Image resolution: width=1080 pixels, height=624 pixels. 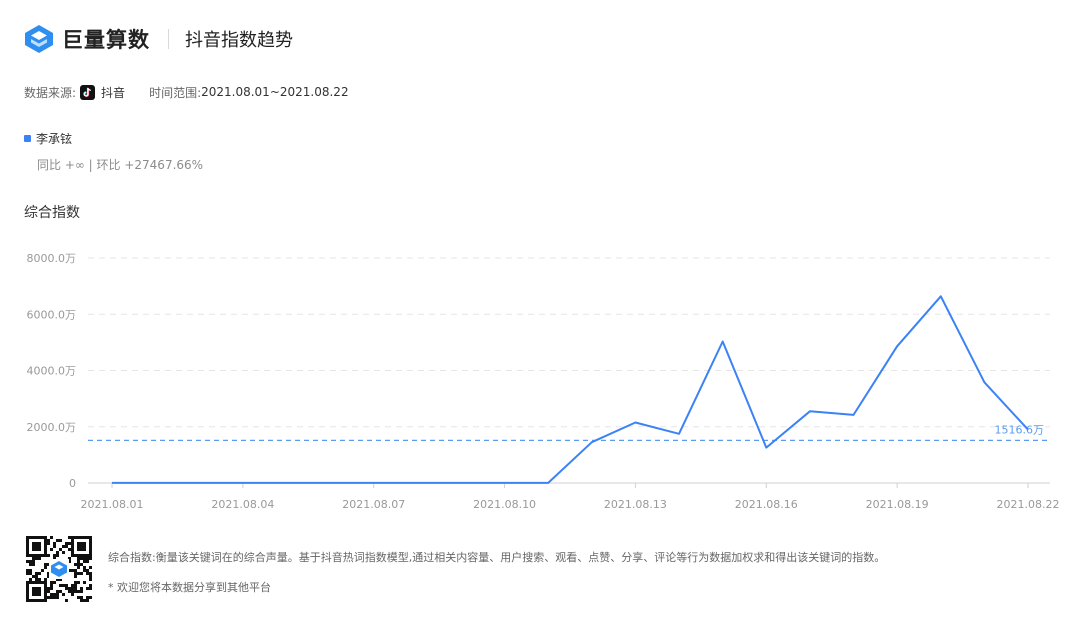 What do you see at coordinates (158, 39) in the screenshot?
I see `header: 巨量算数 抖音指数趋势` at bounding box center [158, 39].